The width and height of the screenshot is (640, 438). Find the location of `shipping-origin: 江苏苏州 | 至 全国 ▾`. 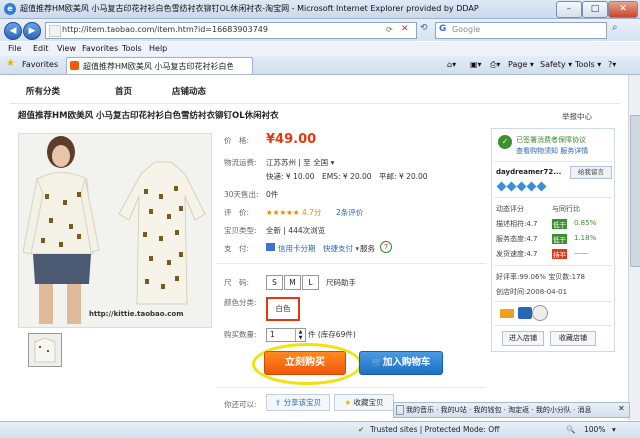

shipping-origin: 江苏苏州 | 至 全国 ▾ is located at coordinates (300, 162).